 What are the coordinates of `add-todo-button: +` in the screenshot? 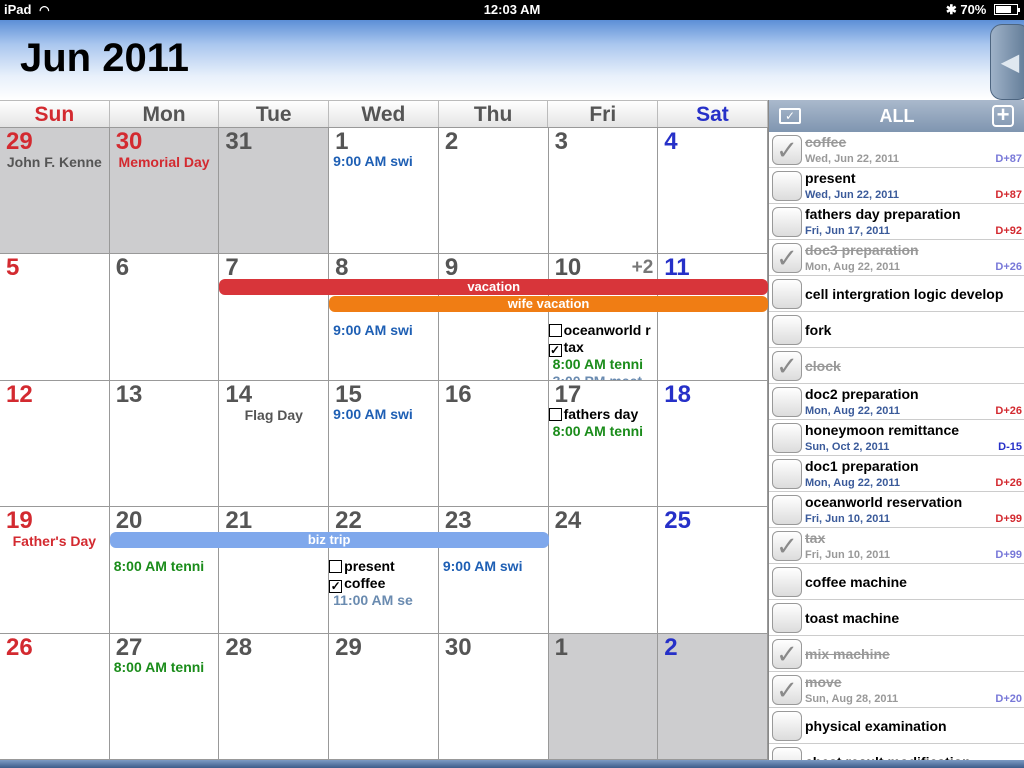 It's located at (1003, 115).